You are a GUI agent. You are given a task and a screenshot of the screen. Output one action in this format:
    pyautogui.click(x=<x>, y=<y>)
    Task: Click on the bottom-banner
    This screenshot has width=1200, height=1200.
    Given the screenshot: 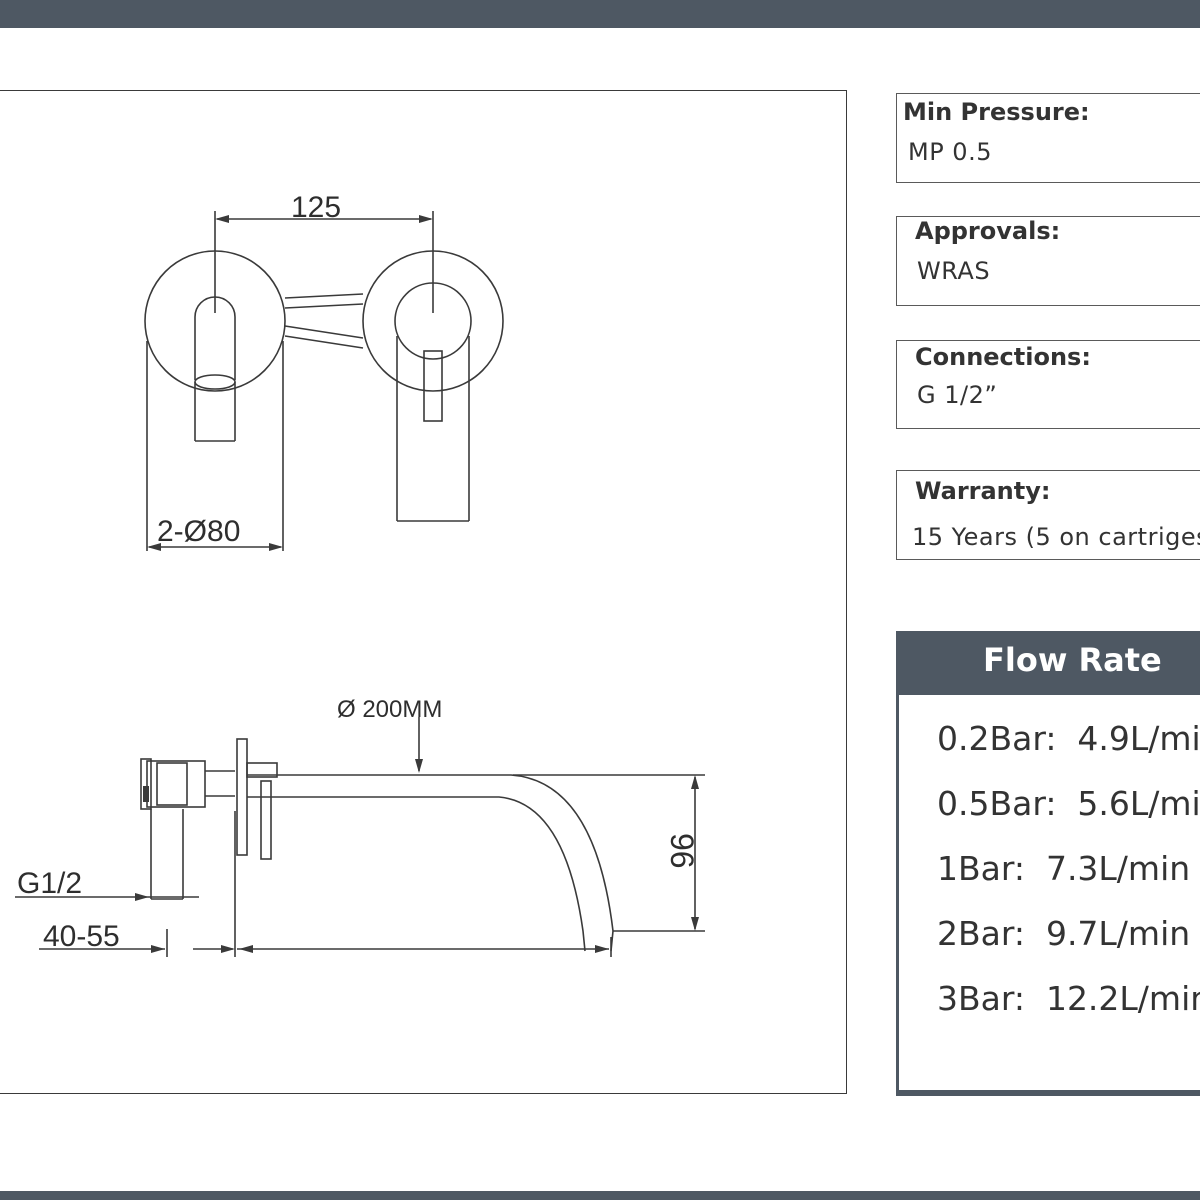 What is the action you would take?
    pyautogui.click(x=600, y=1195)
    